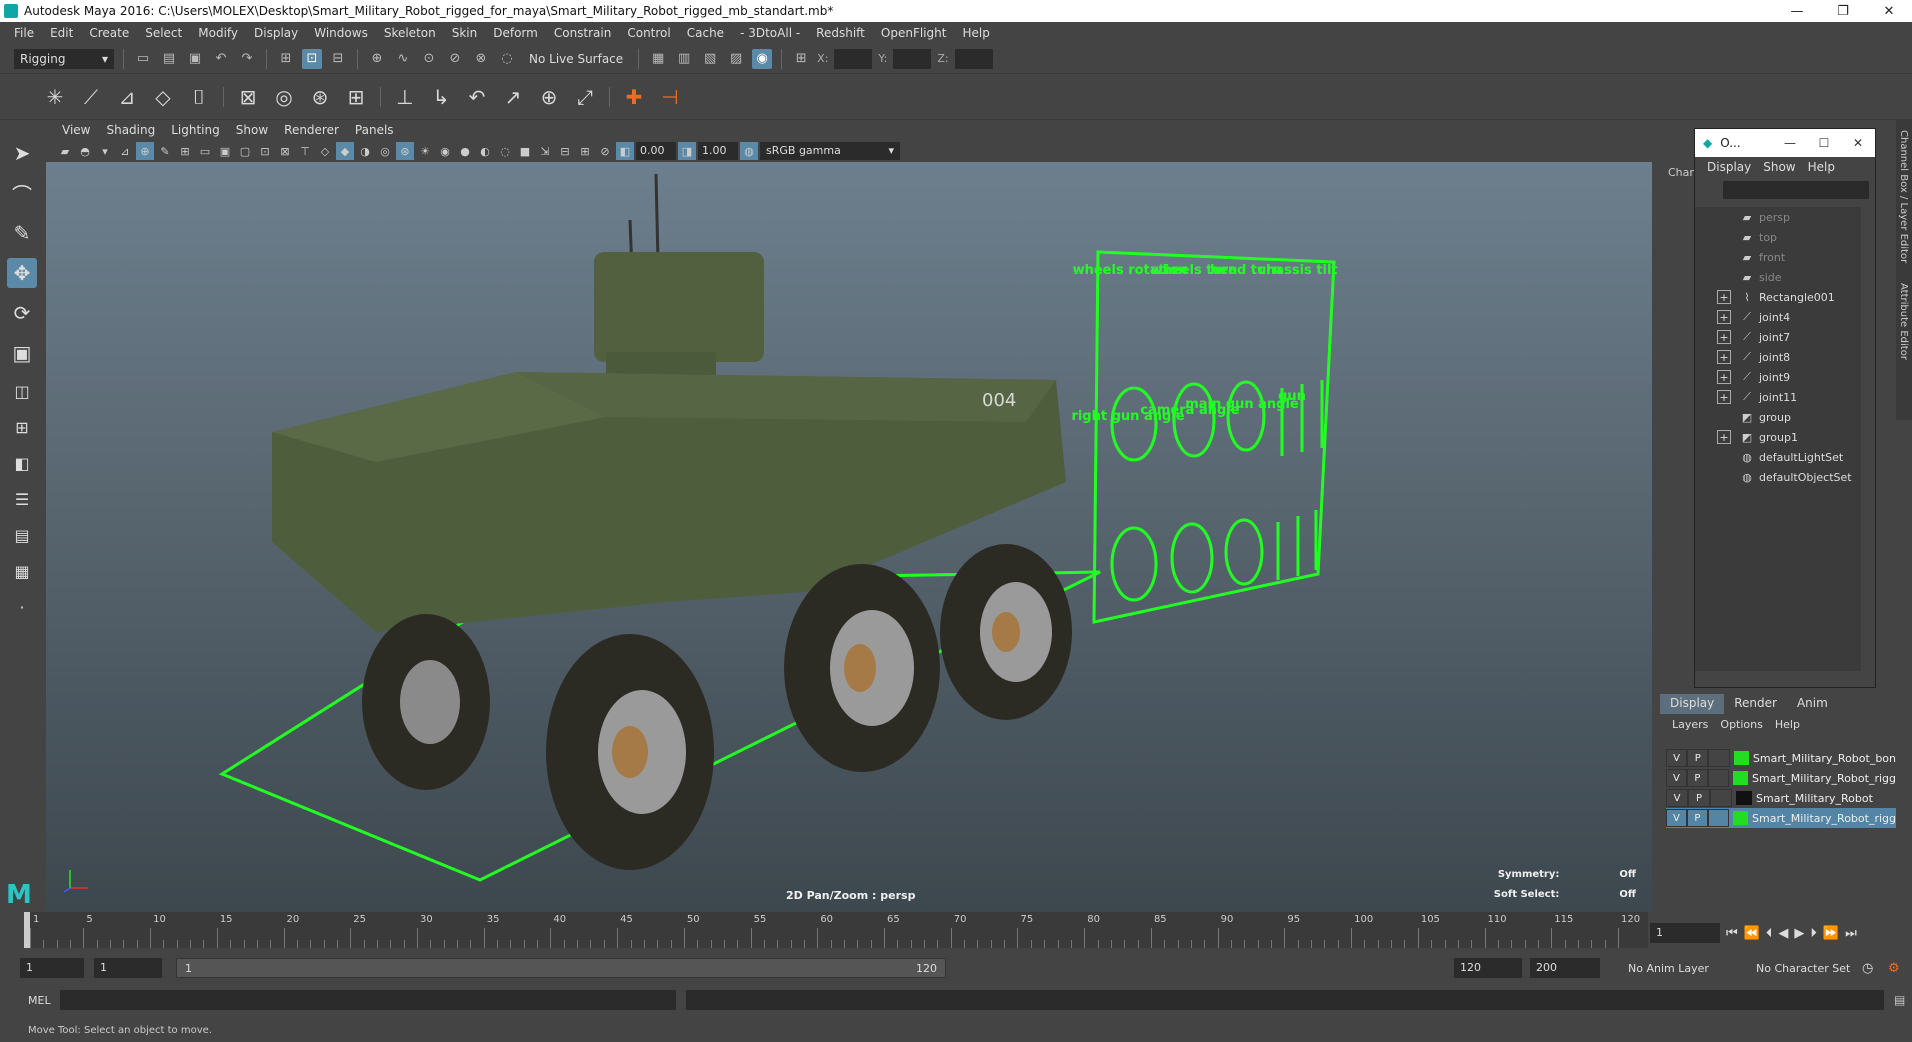 The image size is (1912, 1042). Describe the element at coordinates (830, 151) in the screenshot. I see `view-transform-dropdown: sRGB gamma ▾` at that location.